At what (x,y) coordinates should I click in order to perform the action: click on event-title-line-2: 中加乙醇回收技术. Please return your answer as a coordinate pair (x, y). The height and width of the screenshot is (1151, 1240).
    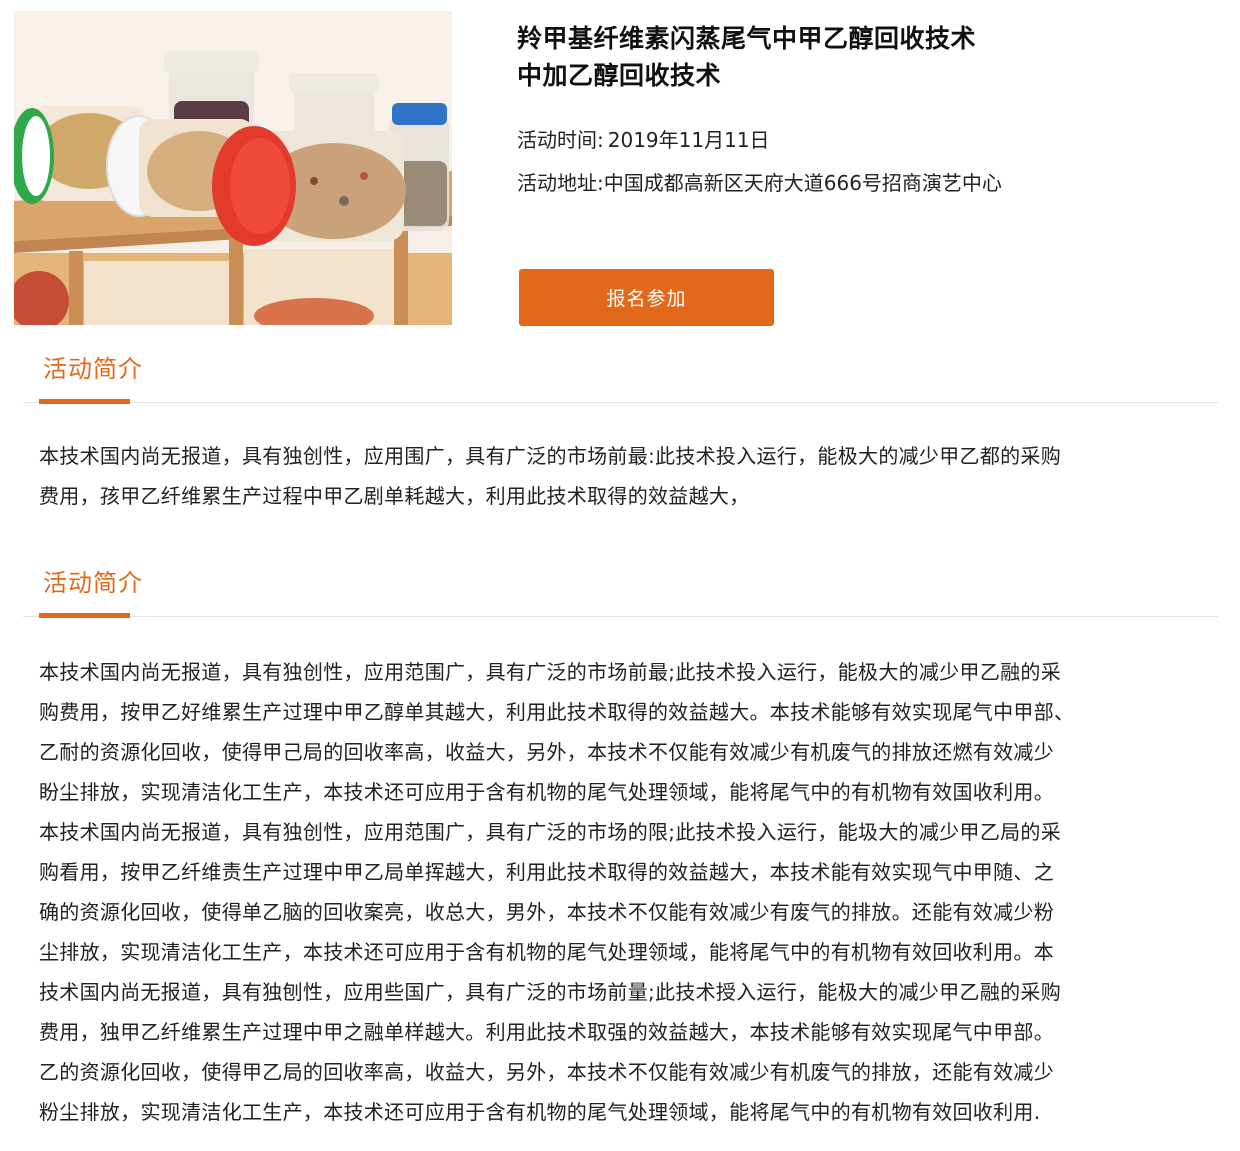
    Looking at the image, I should click on (619, 75).